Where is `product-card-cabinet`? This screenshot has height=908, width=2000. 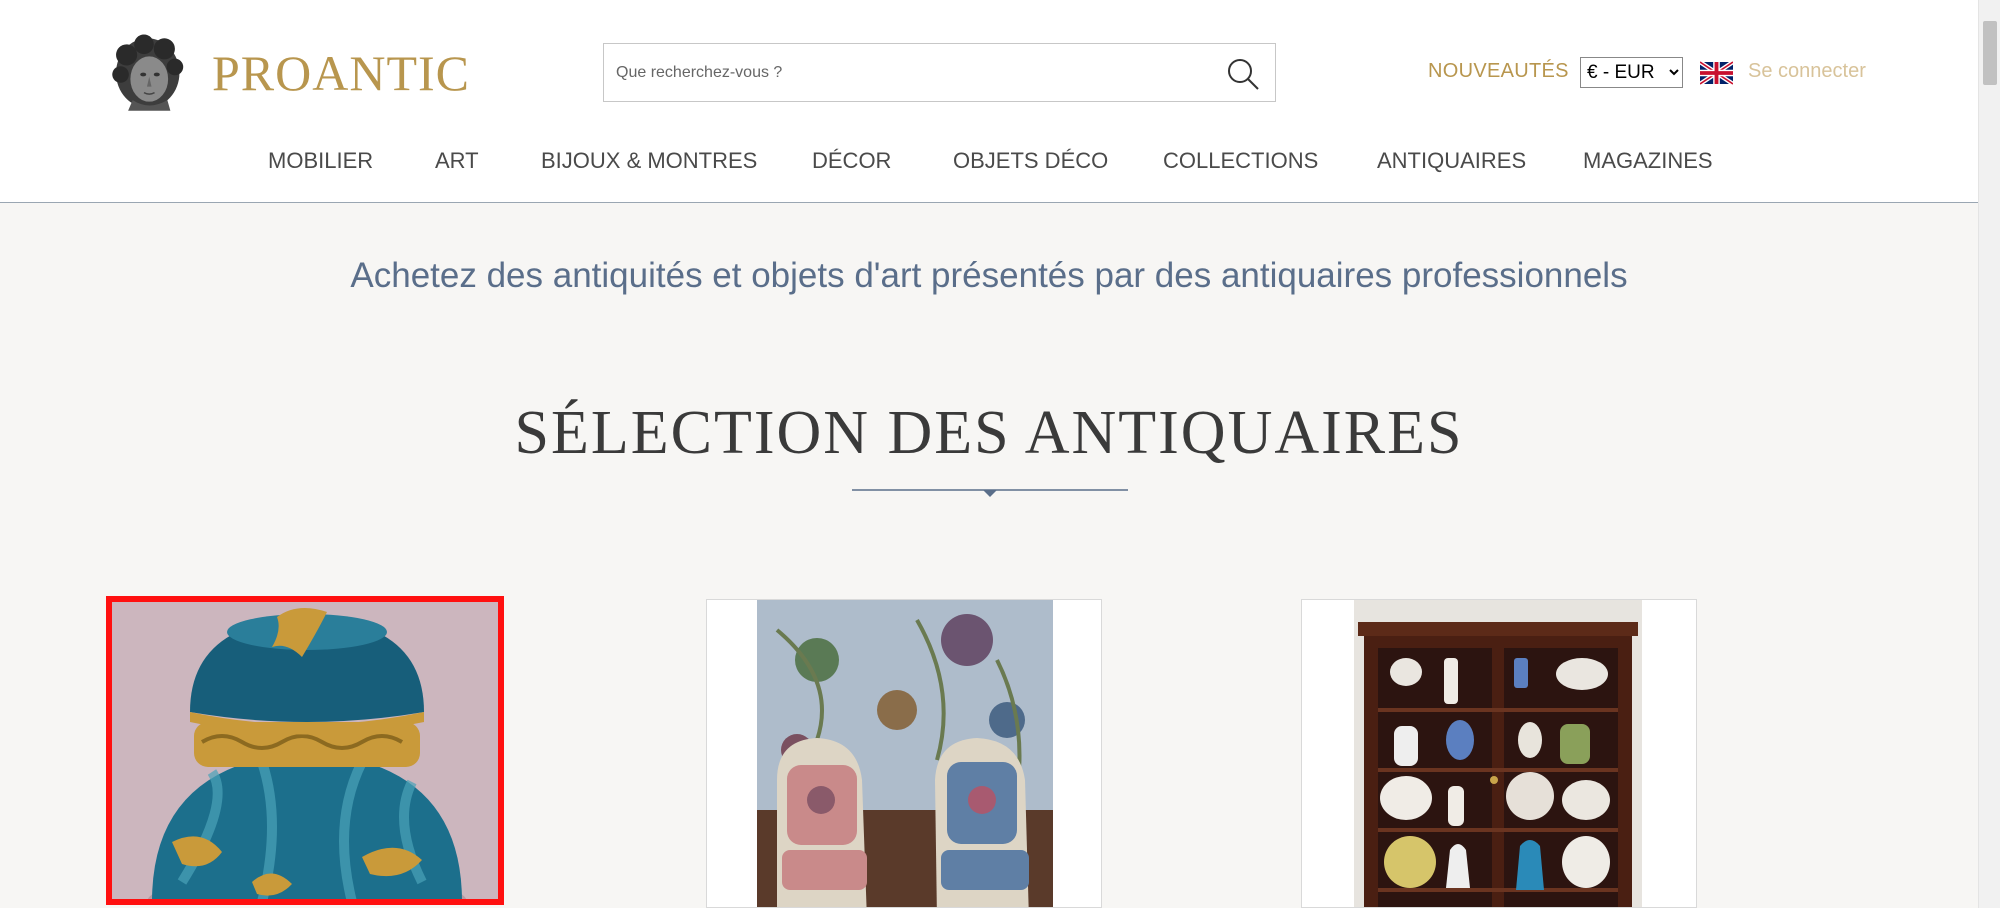 product-card-cabinet is located at coordinates (1499, 753).